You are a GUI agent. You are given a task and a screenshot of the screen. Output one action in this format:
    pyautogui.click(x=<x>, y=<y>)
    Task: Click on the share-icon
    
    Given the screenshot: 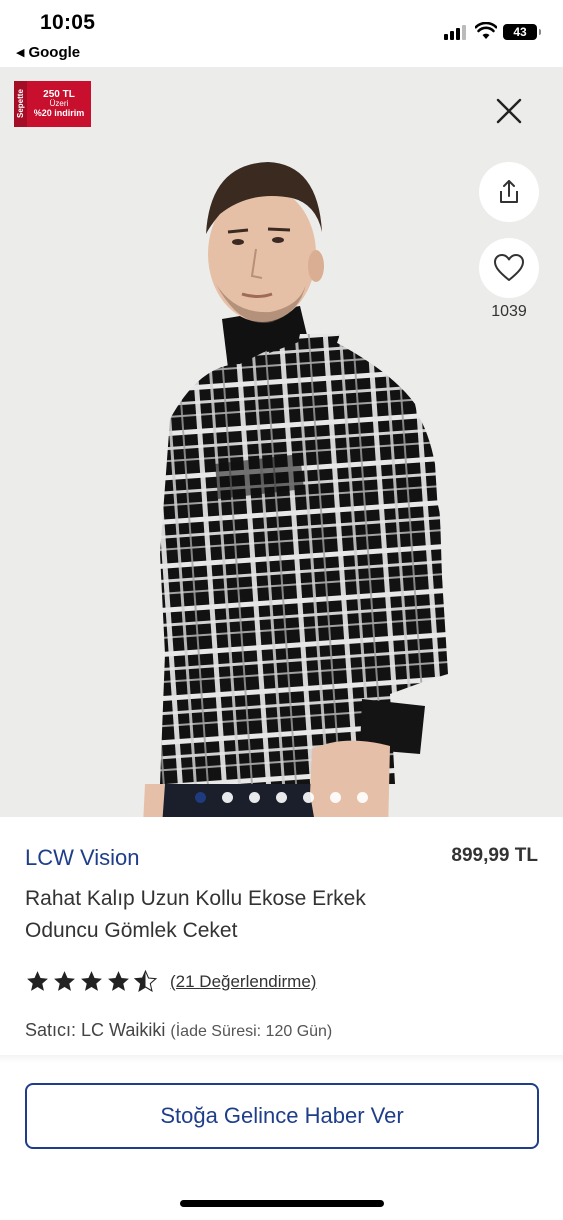 What is the action you would take?
    pyautogui.click(x=509, y=191)
    